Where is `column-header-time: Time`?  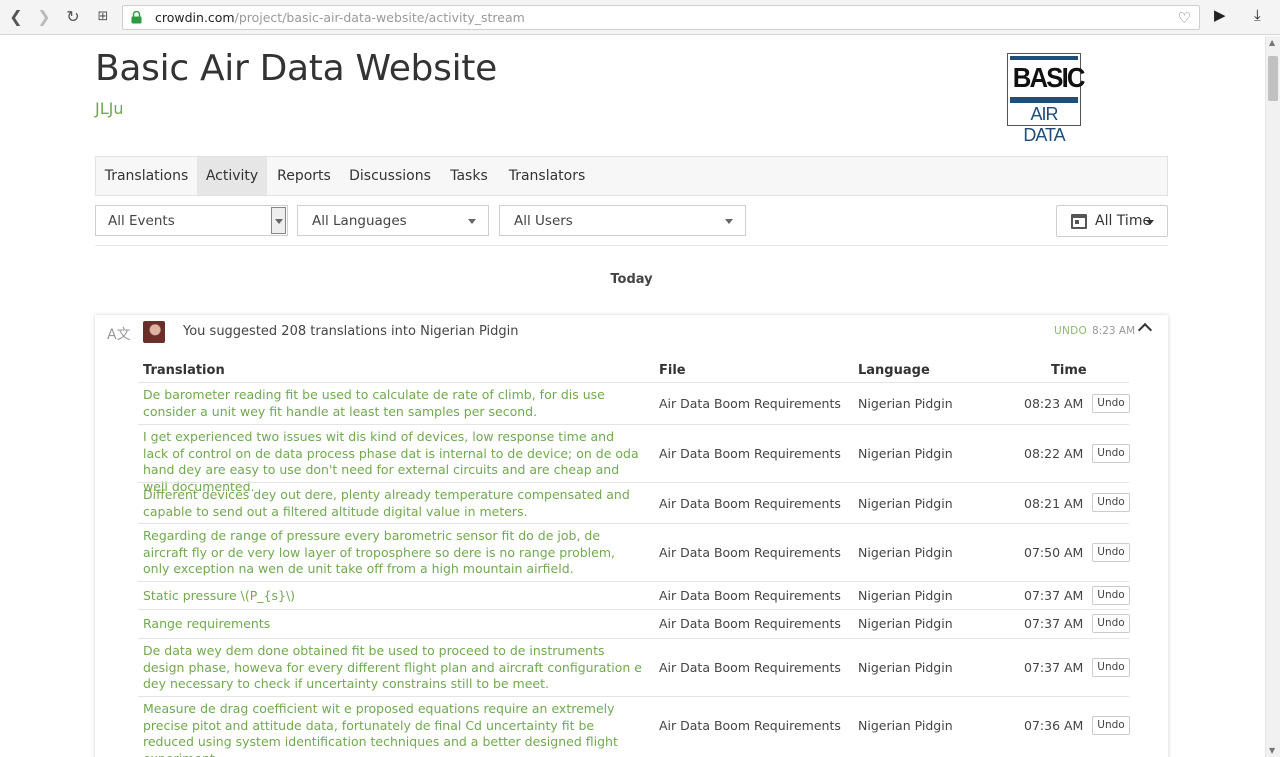 column-header-time: Time is located at coordinates (1069, 370).